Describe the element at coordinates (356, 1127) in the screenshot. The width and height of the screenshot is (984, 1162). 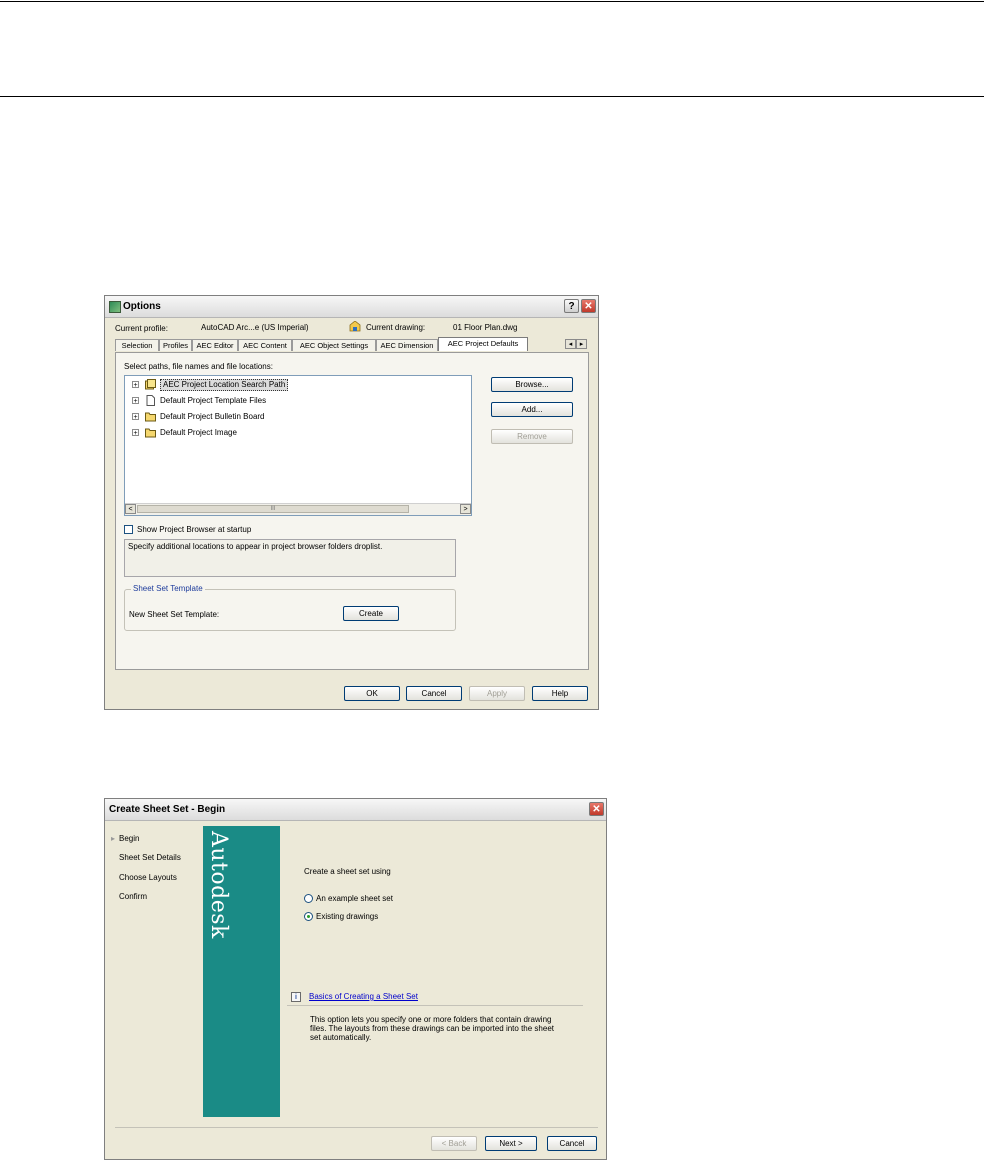
I see `footer-separator` at that location.